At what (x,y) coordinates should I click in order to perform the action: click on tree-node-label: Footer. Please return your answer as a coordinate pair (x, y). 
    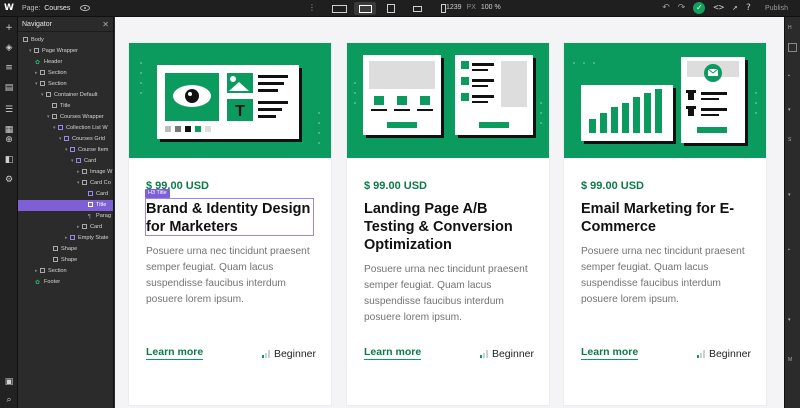
    Looking at the image, I should click on (52, 282).